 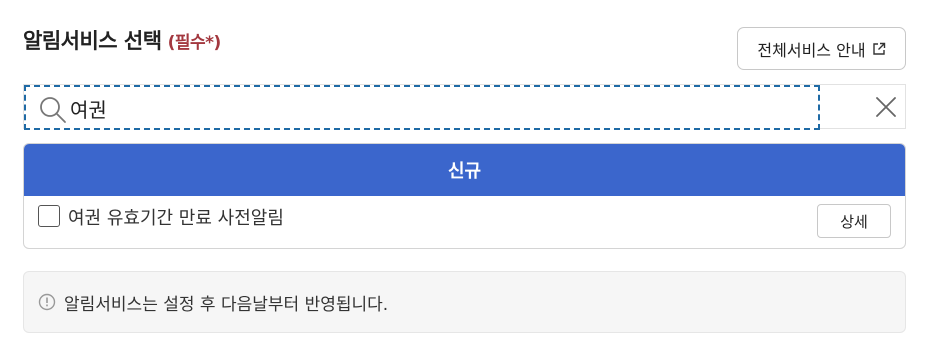 I want to click on category-header: 신규, so click(x=464, y=170).